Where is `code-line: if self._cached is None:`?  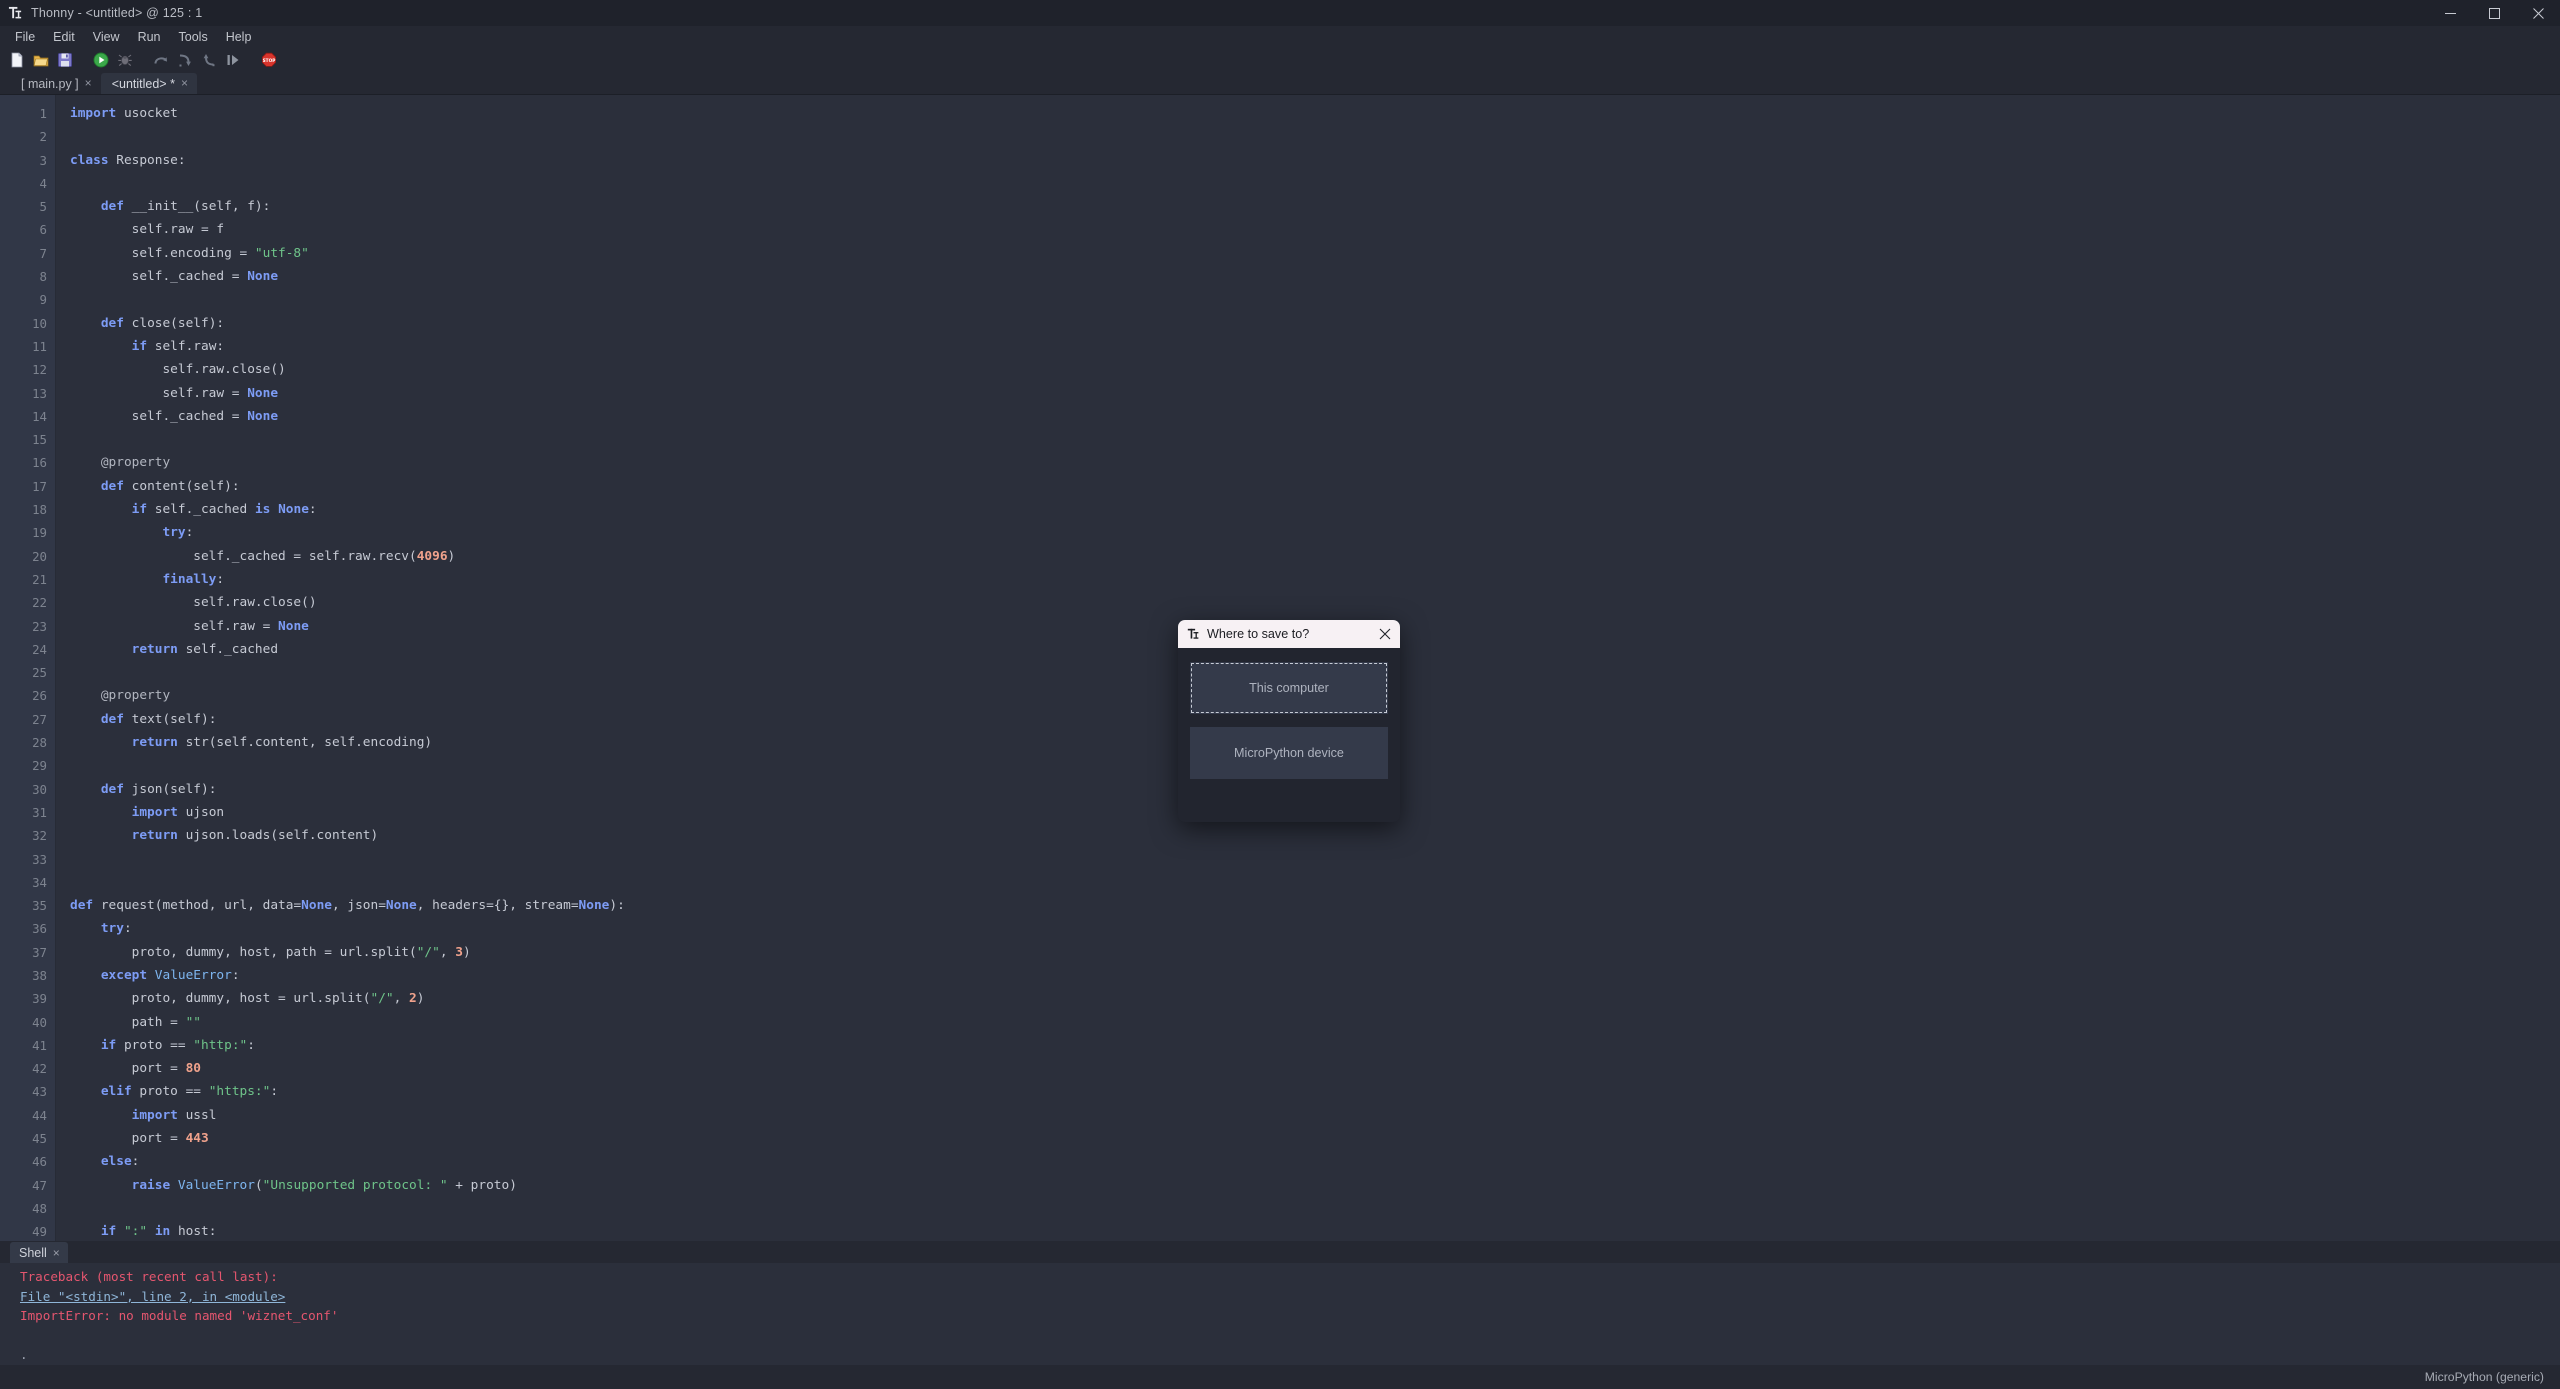 code-line: if self._cached is None: is located at coordinates (1315, 509).